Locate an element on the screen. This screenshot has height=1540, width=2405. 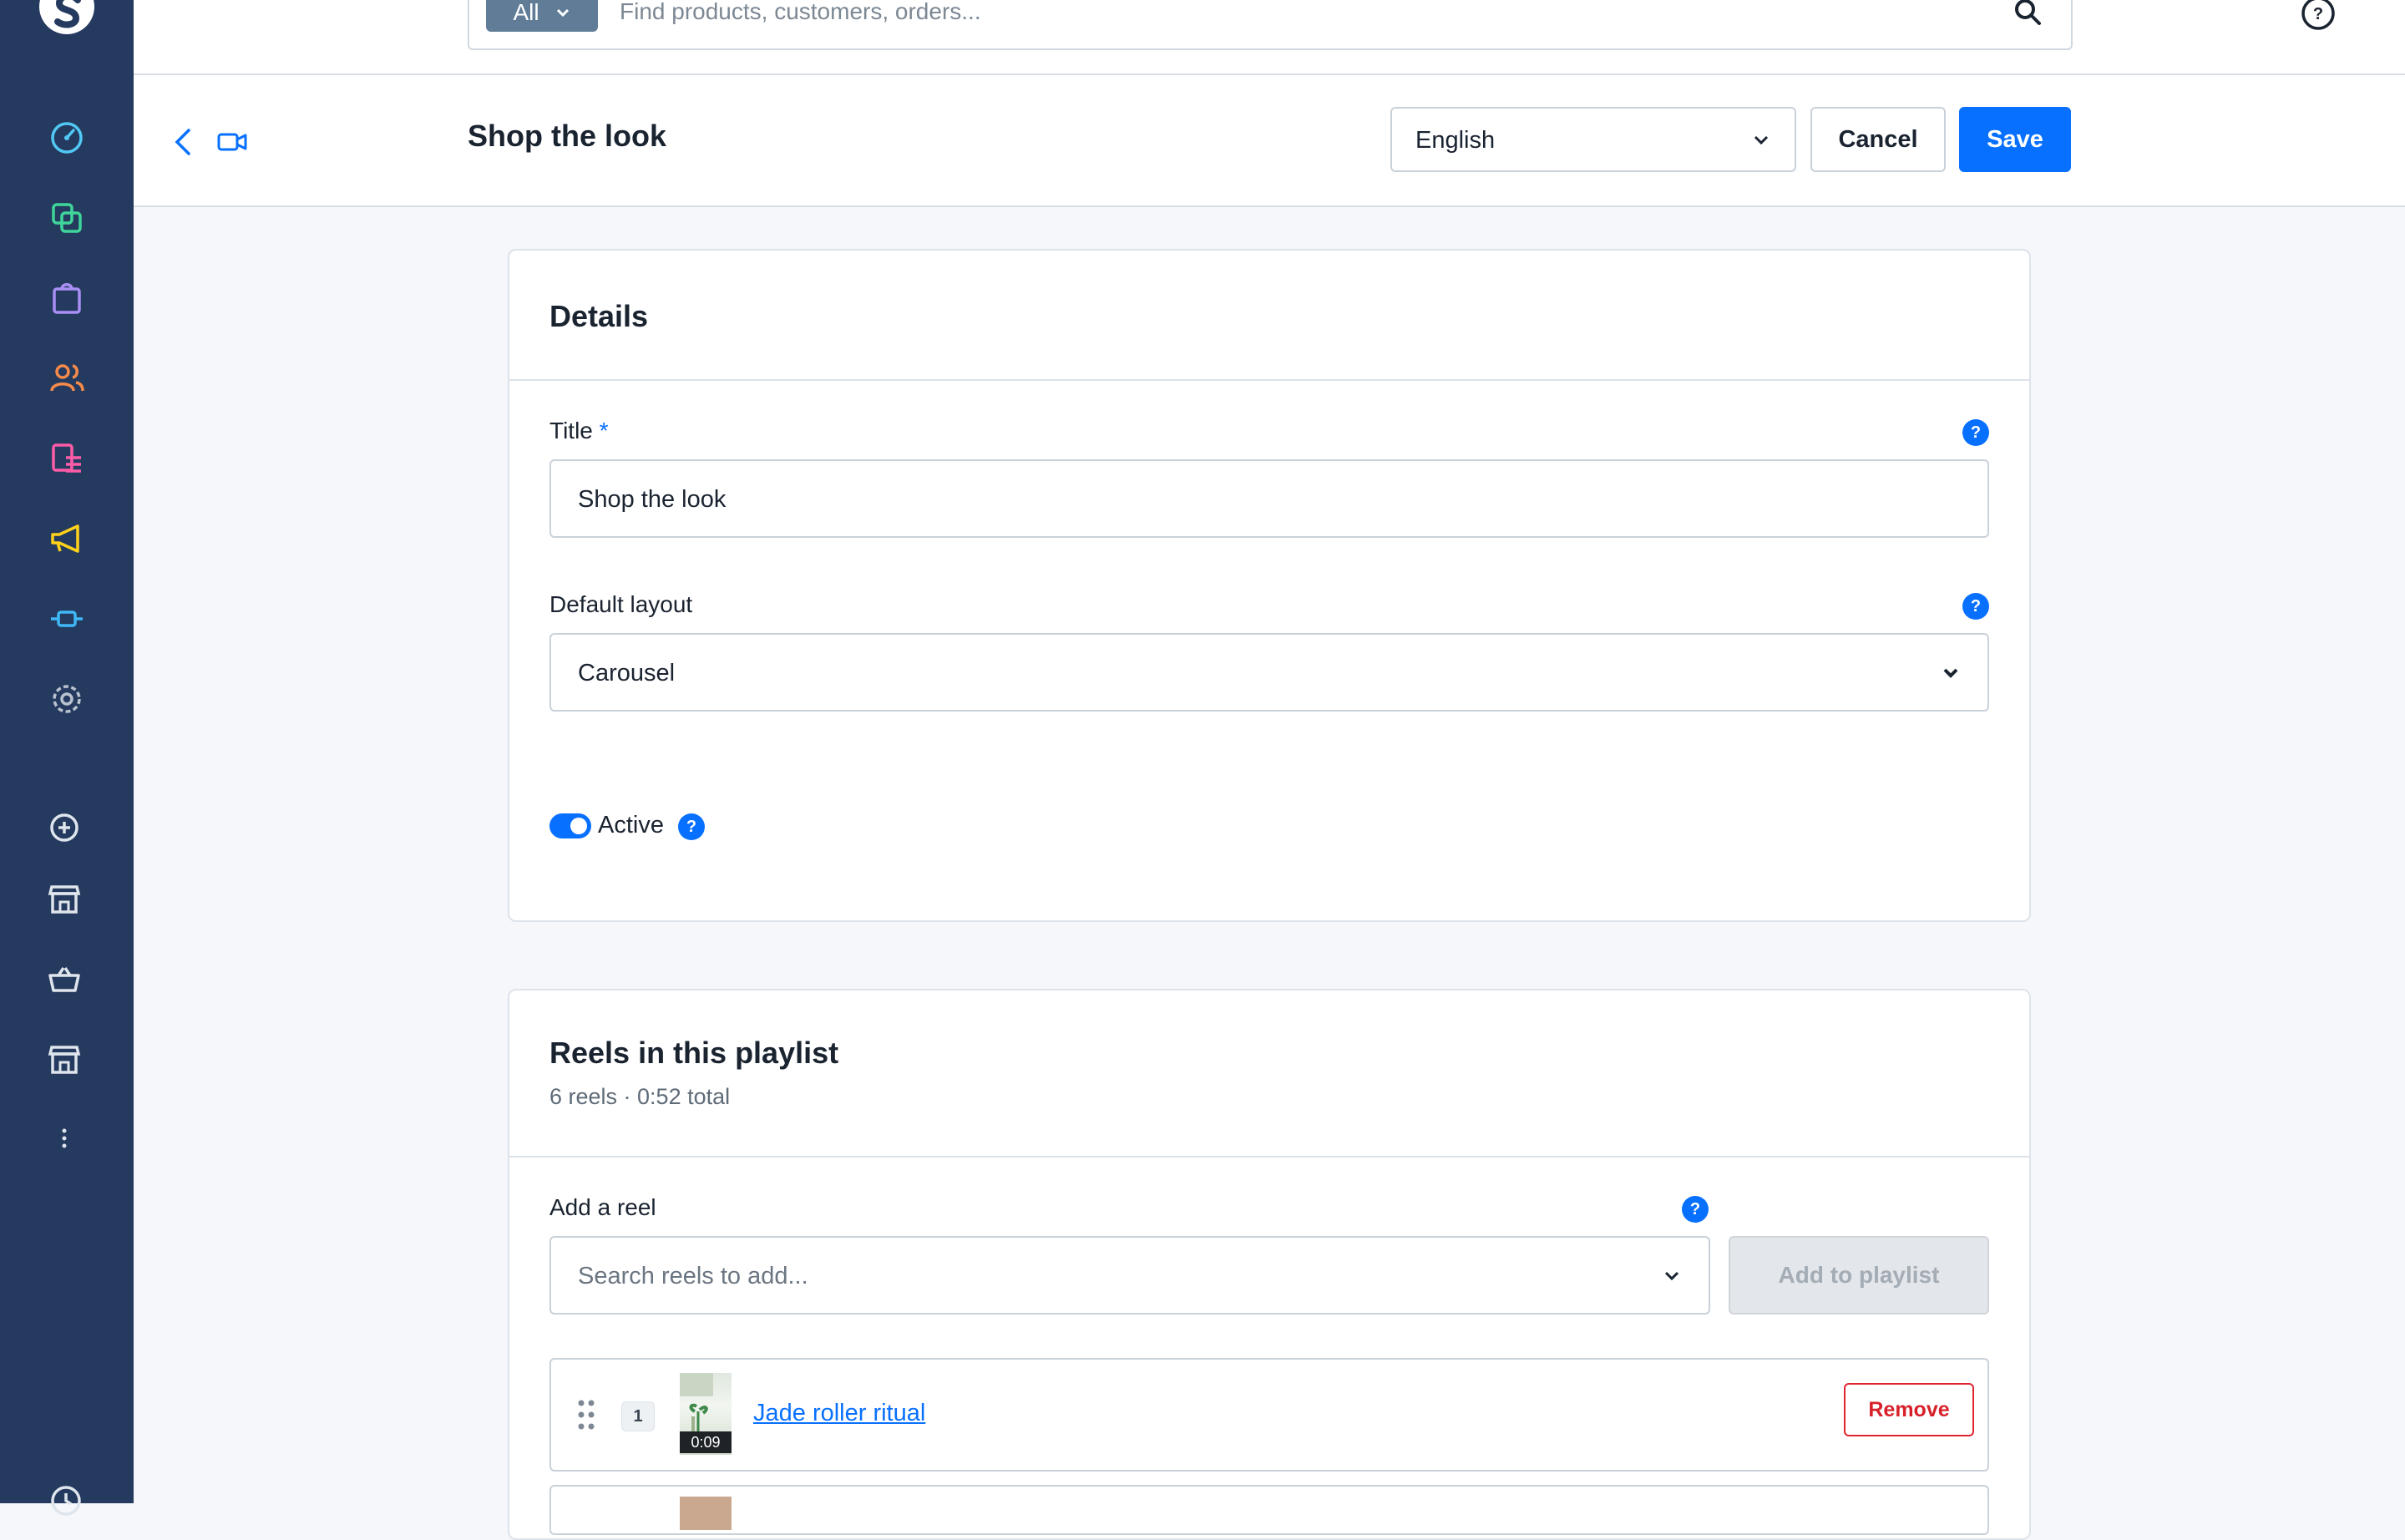
add-reel-help-icon: ? is located at coordinates (1695, 1210).